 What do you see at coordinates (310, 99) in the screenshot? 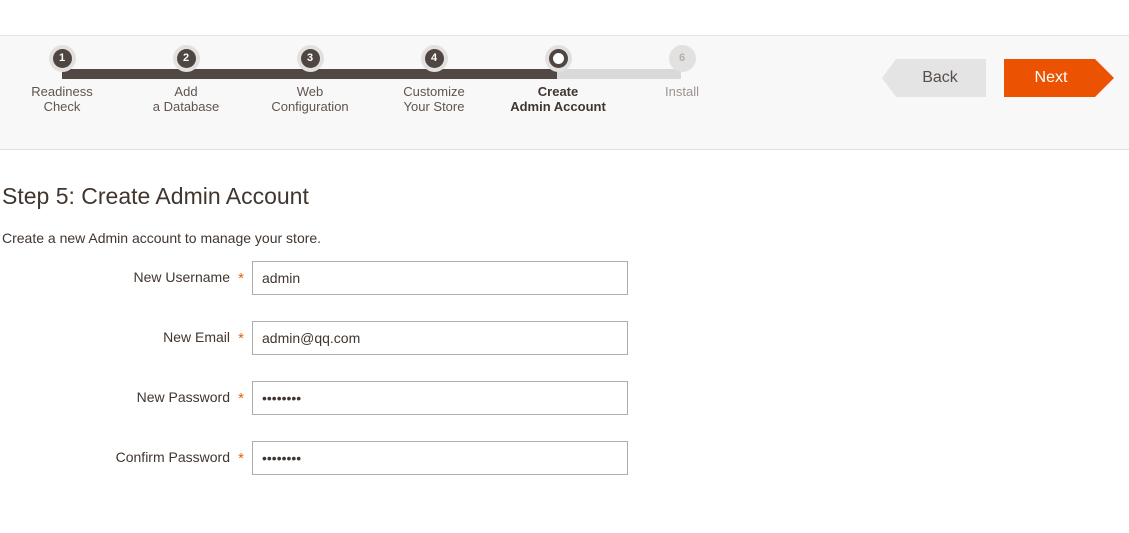
I see `step-3-label: Web Configuration` at bounding box center [310, 99].